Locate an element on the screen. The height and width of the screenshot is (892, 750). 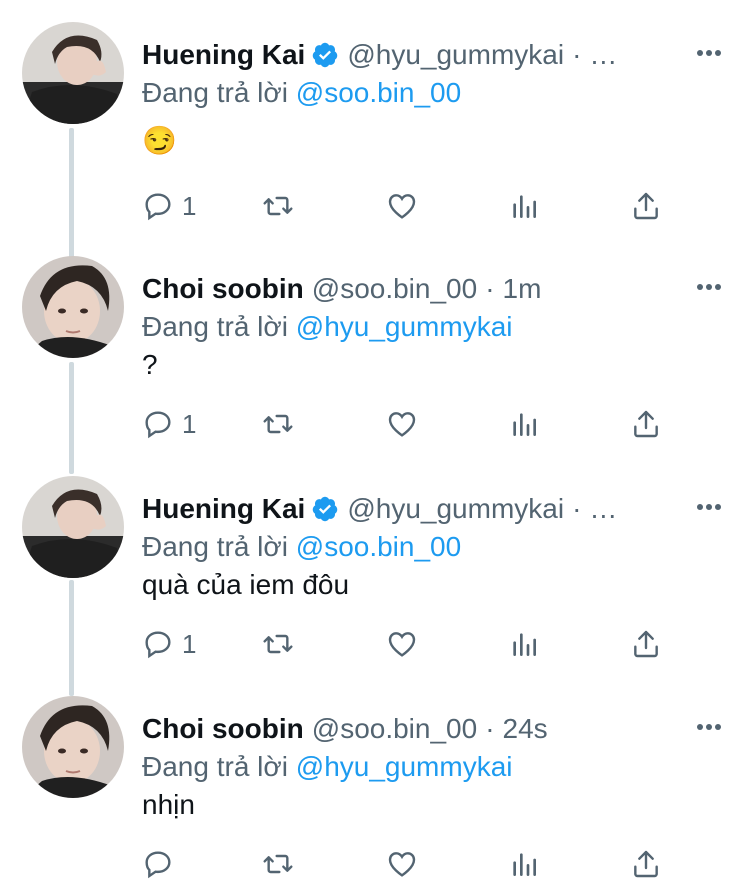
tweet-header: Choi soobin @soo.bin_00 · 24s is located at coordinates (411, 729).